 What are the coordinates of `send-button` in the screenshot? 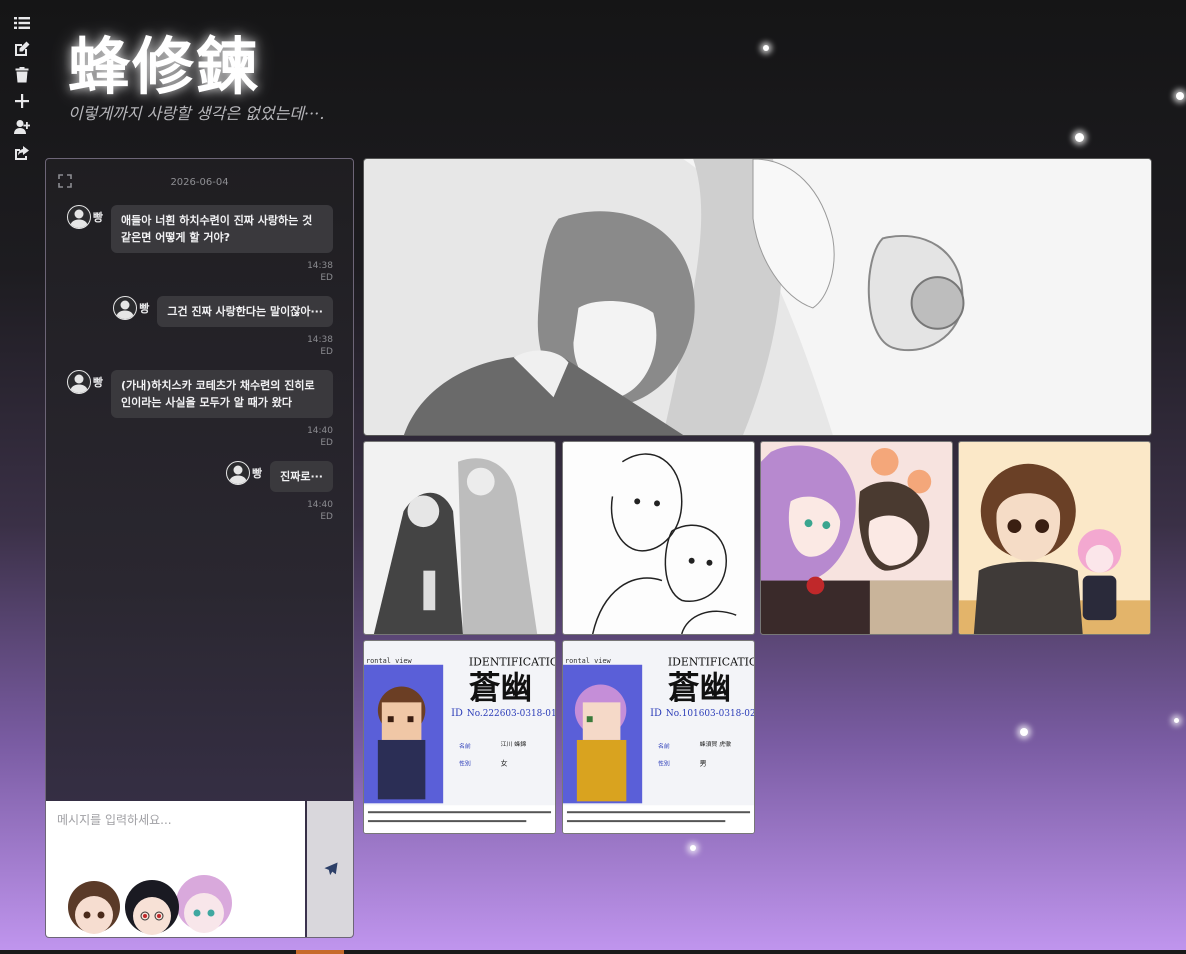 It's located at (330, 869).